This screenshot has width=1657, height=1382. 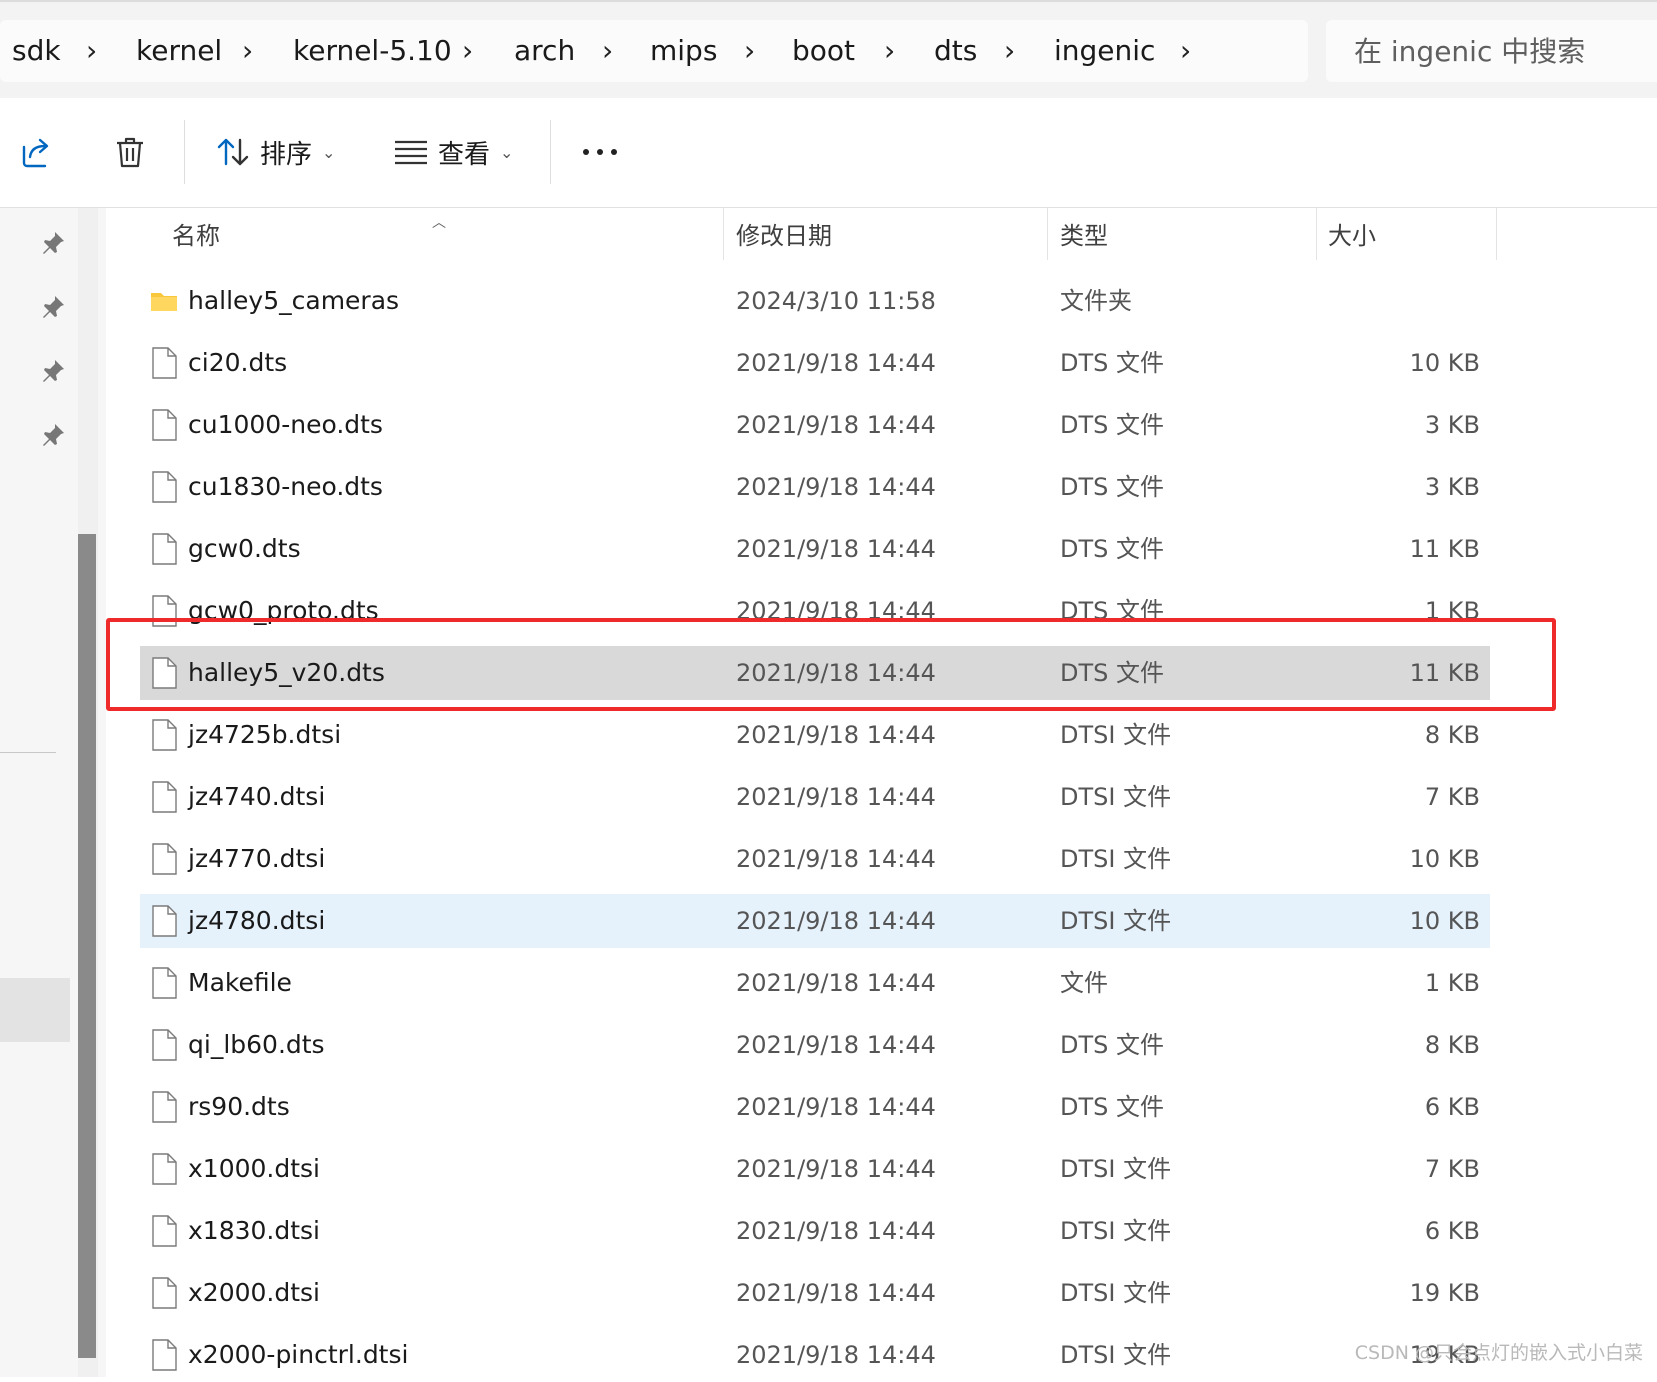 I want to click on file-size: 8 KB, so click(x=1452, y=735).